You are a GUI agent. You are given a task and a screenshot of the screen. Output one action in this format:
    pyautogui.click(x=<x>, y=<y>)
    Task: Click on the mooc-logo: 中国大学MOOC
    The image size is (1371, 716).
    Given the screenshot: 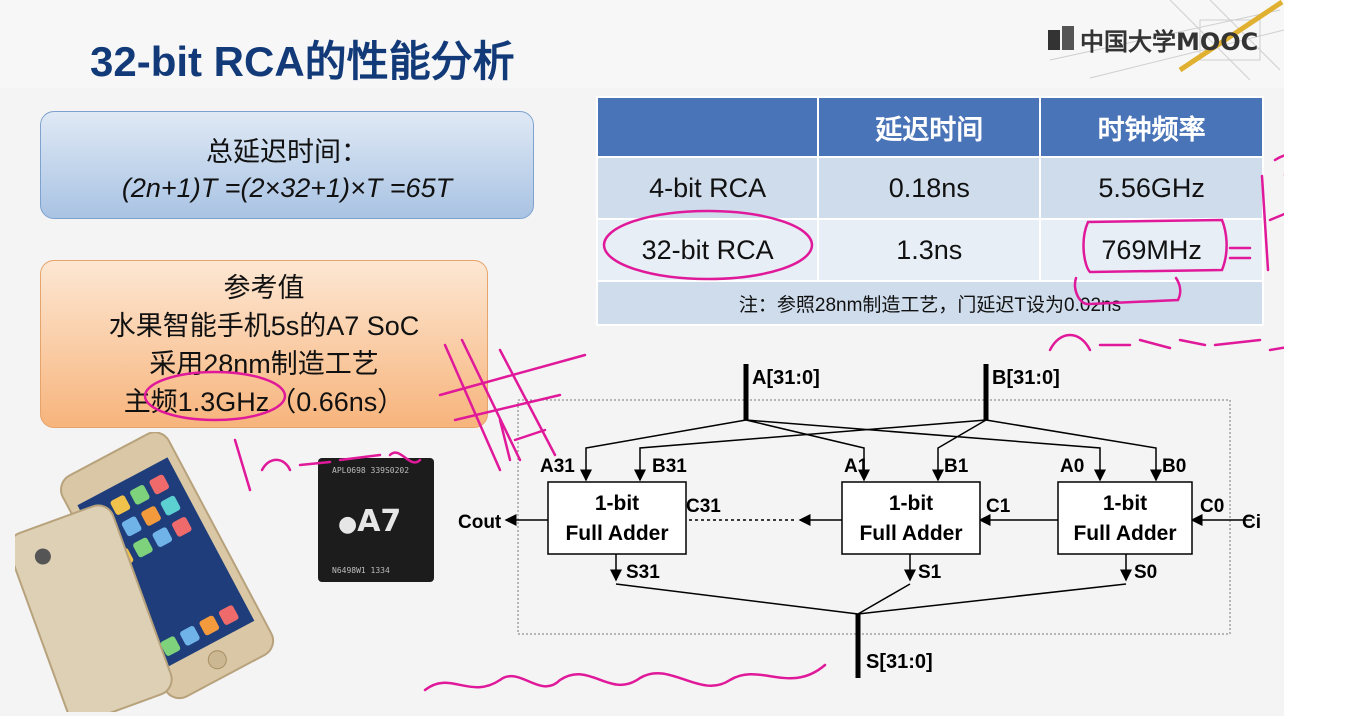 What is the action you would take?
    pyautogui.click(x=1152, y=39)
    